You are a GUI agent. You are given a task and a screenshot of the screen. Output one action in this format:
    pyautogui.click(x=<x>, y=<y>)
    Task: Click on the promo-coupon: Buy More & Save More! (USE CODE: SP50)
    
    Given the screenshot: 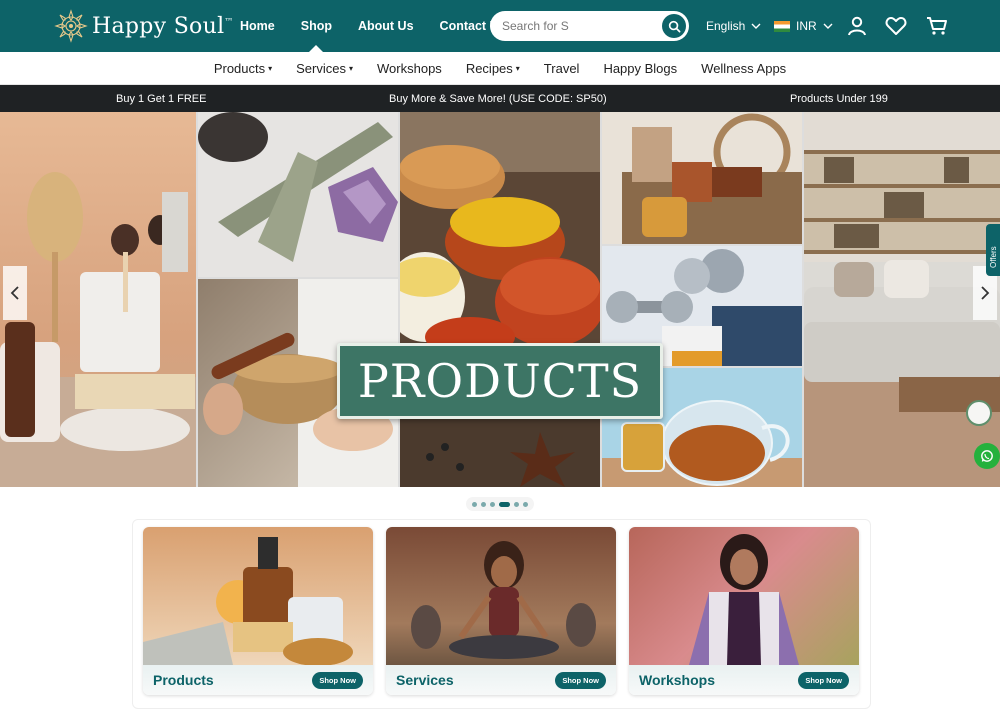 What is the action you would take?
    pyautogui.click(x=498, y=99)
    